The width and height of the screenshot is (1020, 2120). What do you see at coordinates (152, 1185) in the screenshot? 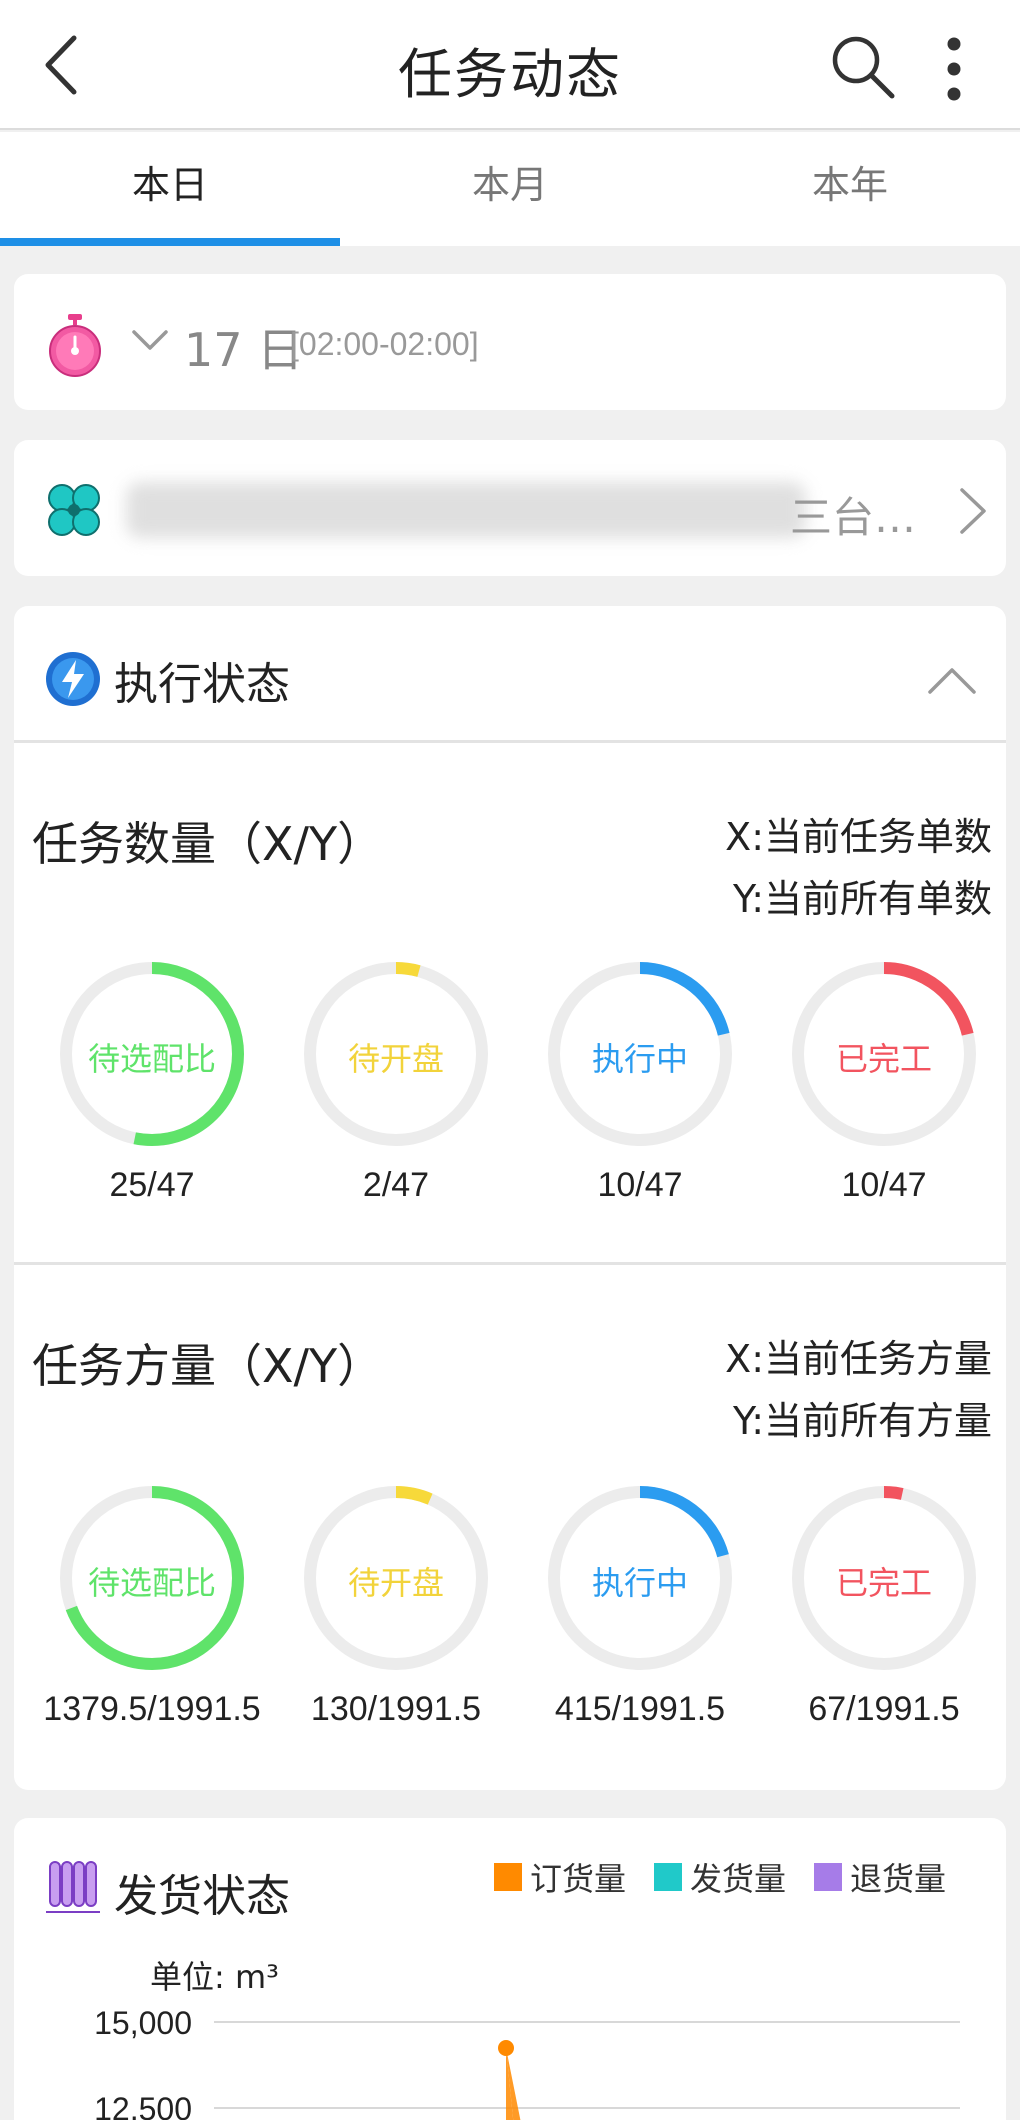
I see `ring-value: 25/47` at bounding box center [152, 1185].